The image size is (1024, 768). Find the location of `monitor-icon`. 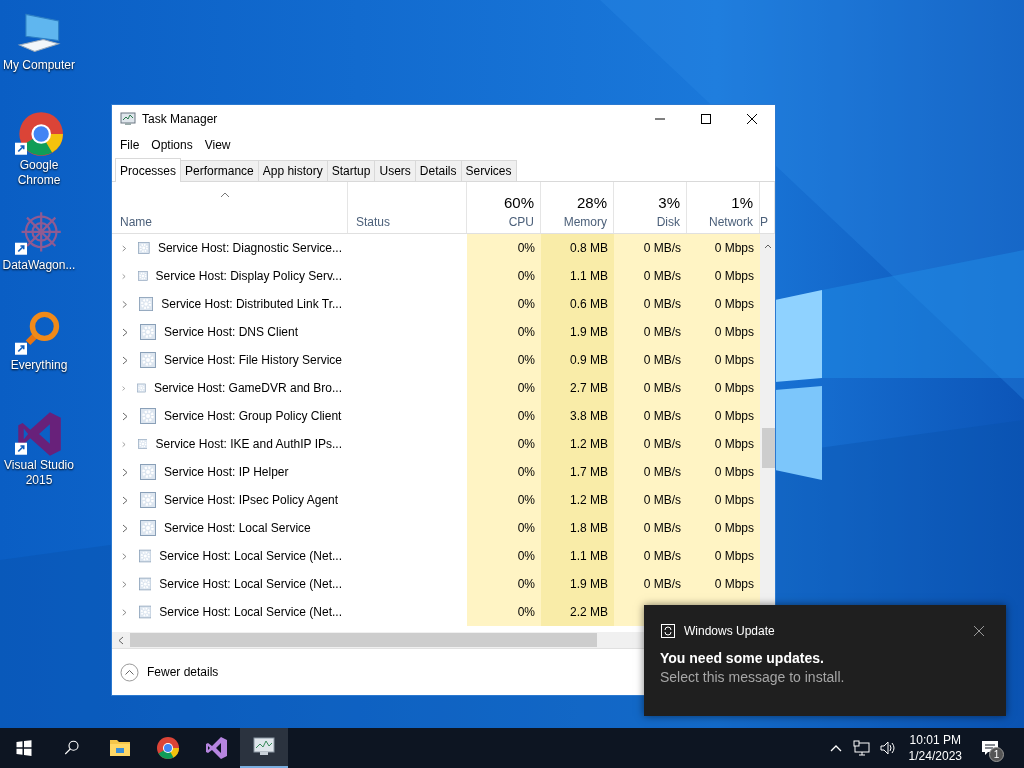

monitor-icon is located at coordinates (128, 119).